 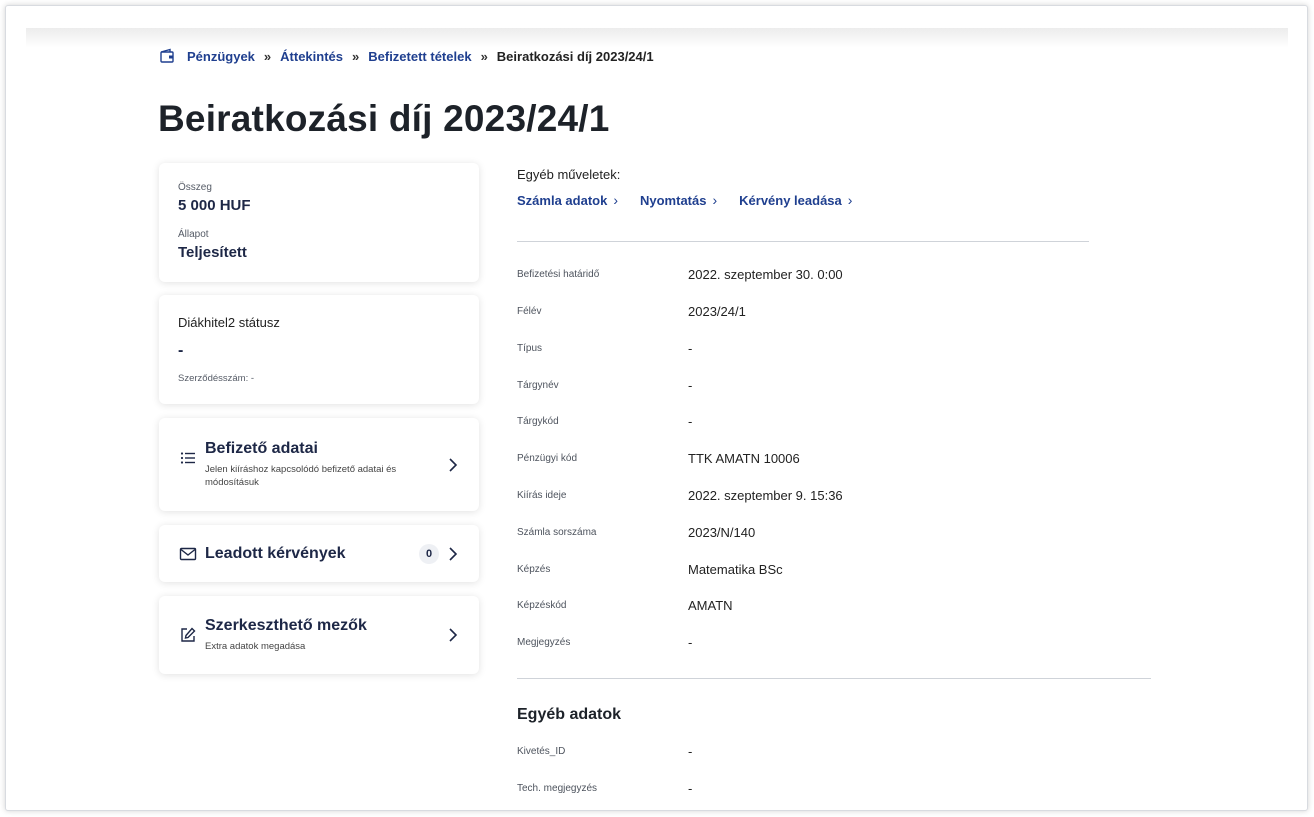 What do you see at coordinates (673, 200) in the screenshot?
I see `print-link-label: Nyomtatás` at bounding box center [673, 200].